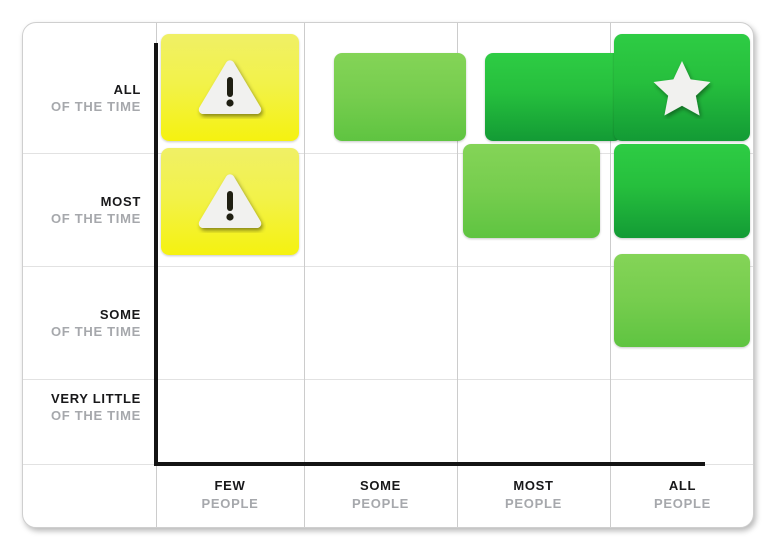 The image size is (776, 551). Describe the element at coordinates (230, 494) in the screenshot. I see `col-label-few: FEW PEOPLE` at that location.